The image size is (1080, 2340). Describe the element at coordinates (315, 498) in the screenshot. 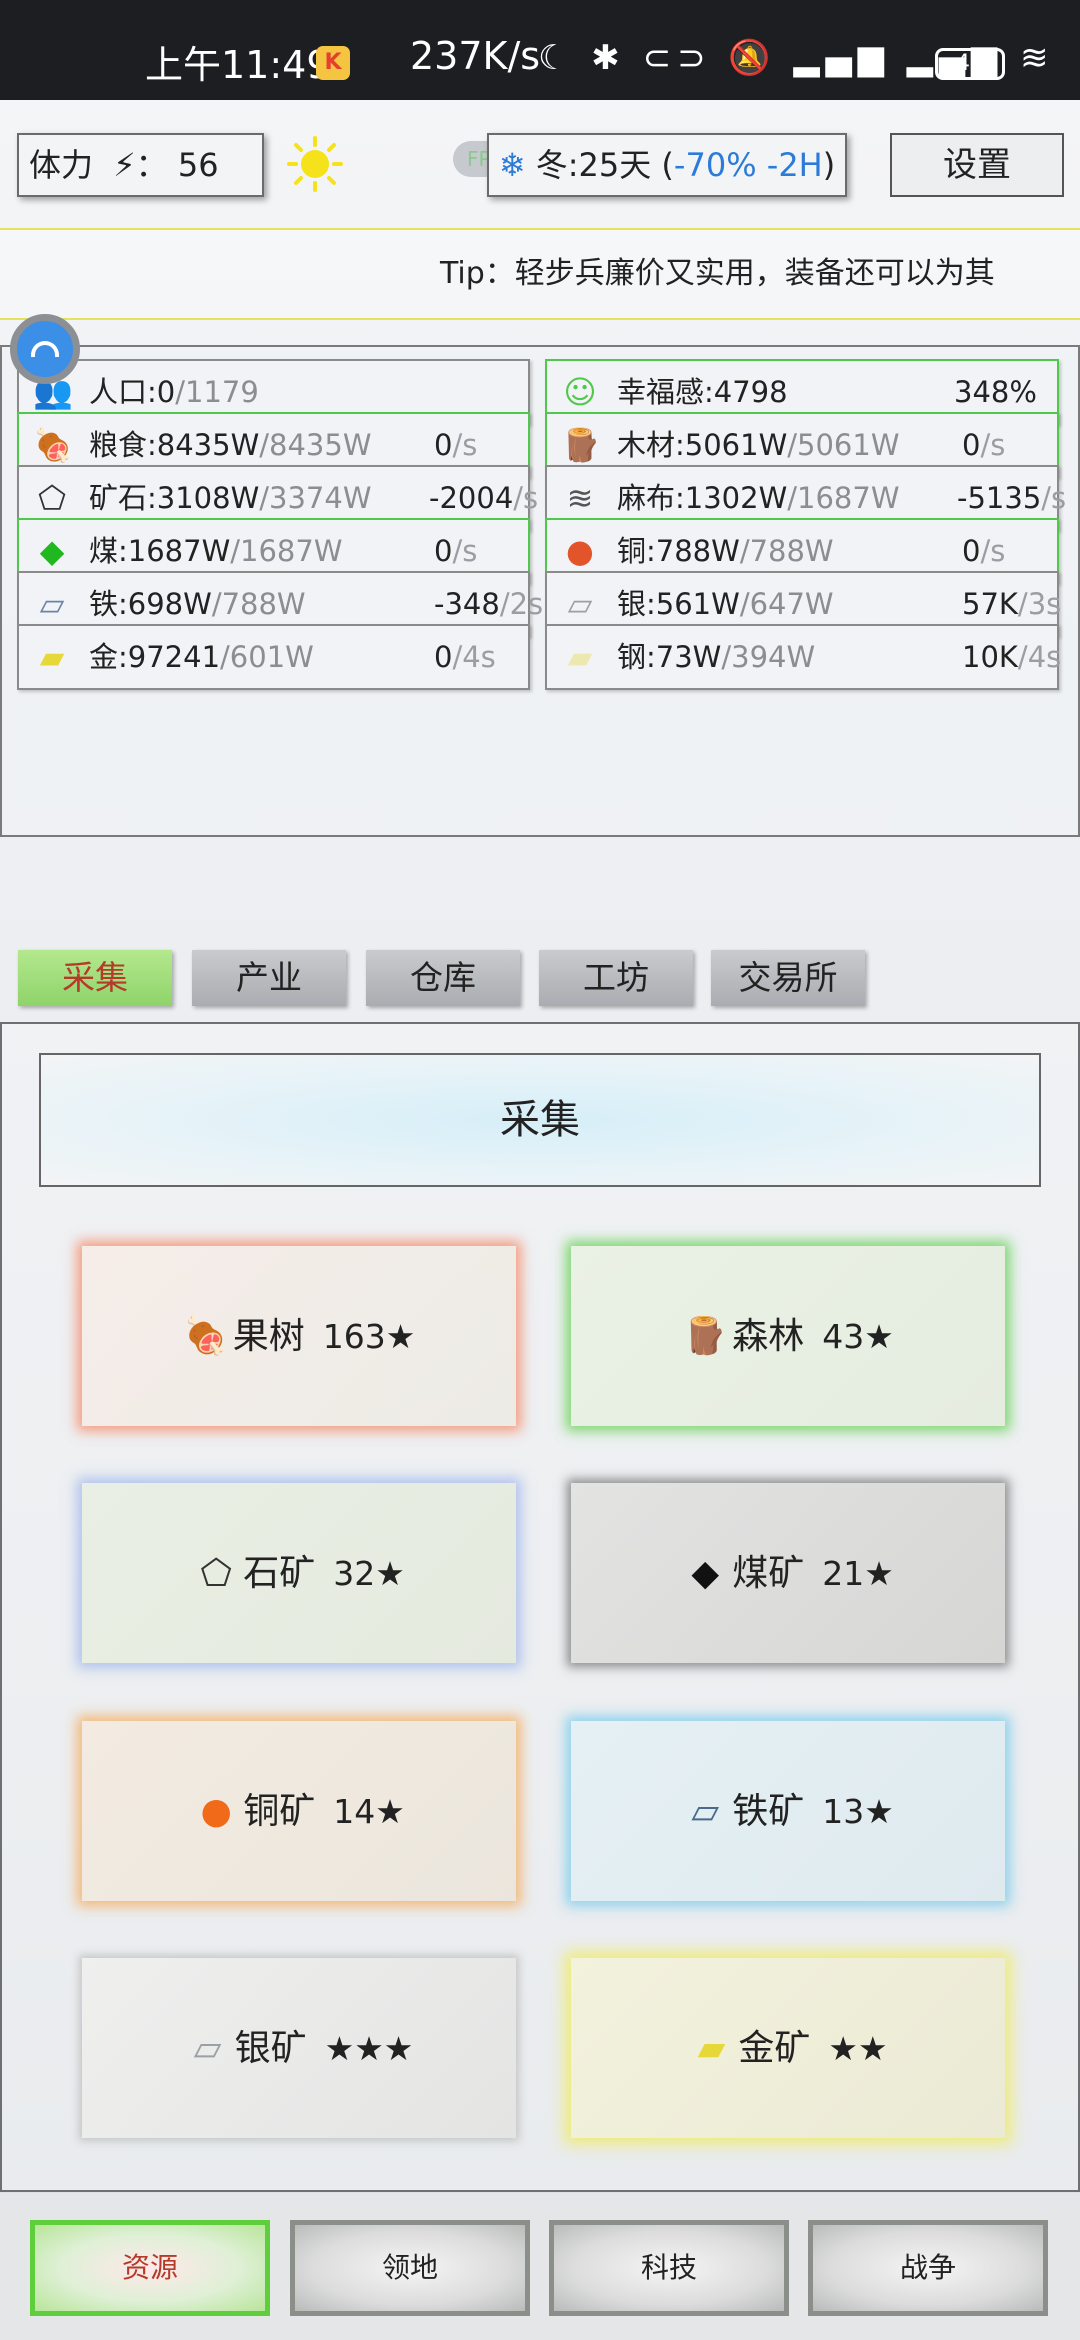

I see `resource-capacity: /3374W` at that location.